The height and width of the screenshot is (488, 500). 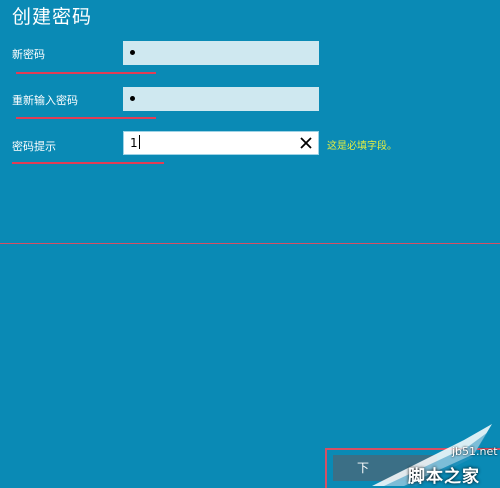 What do you see at coordinates (86, 118) in the screenshot?
I see `annotation-underline-confirm-password` at bounding box center [86, 118].